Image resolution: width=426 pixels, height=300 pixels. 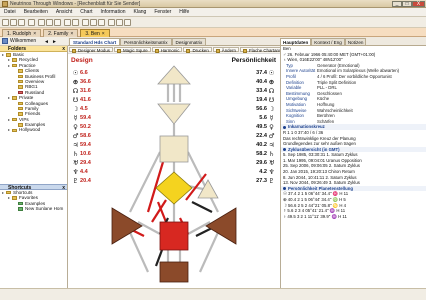 I want to click on design-gate-line: 10.6, so click(x=85, y=154).